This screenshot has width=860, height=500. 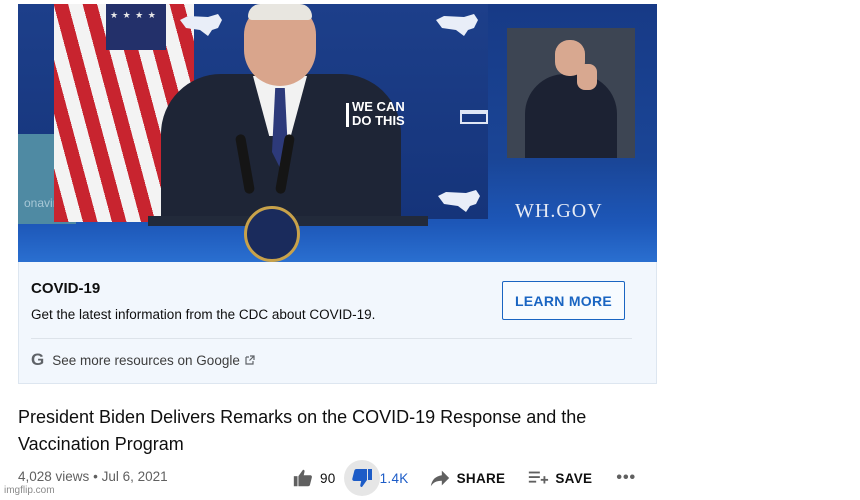 What do you see at coordinates (38, 359) in the screenshot?
I see `google-icon: G` at bounding box center [38, 359].